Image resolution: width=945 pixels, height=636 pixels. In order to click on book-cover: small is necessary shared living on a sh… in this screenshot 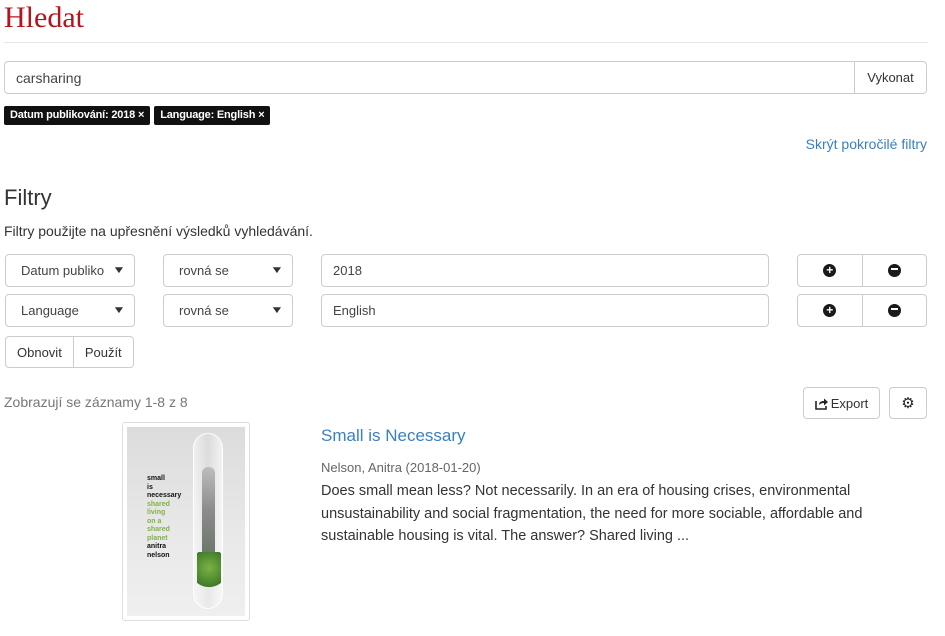, I will do `click(186, 521)`.